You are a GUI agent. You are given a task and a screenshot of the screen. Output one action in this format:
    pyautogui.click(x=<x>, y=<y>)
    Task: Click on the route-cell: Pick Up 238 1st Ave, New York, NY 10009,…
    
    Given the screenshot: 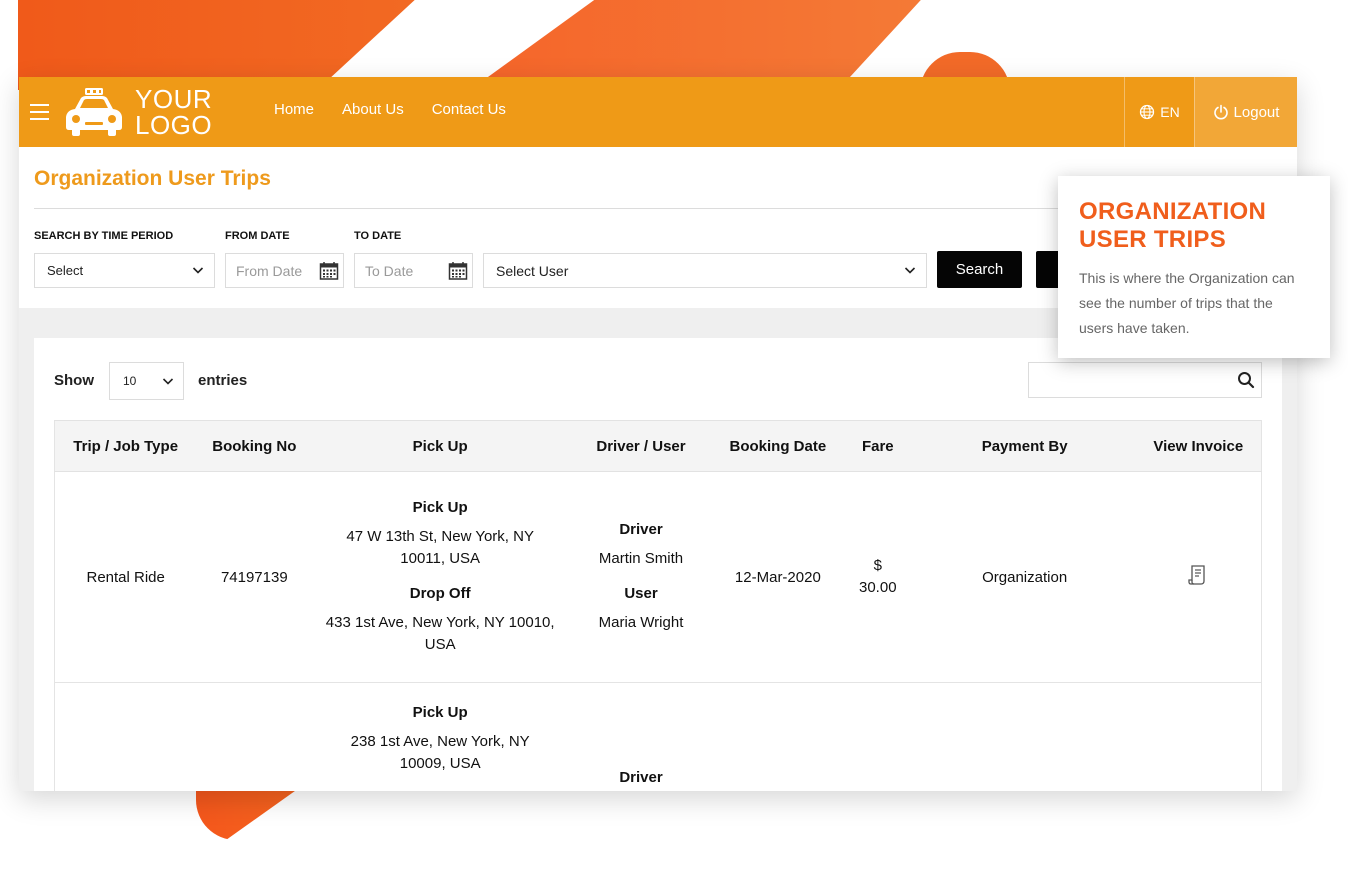 What is the action you would take?
    pyautogui.click(x=440, y=736)
    